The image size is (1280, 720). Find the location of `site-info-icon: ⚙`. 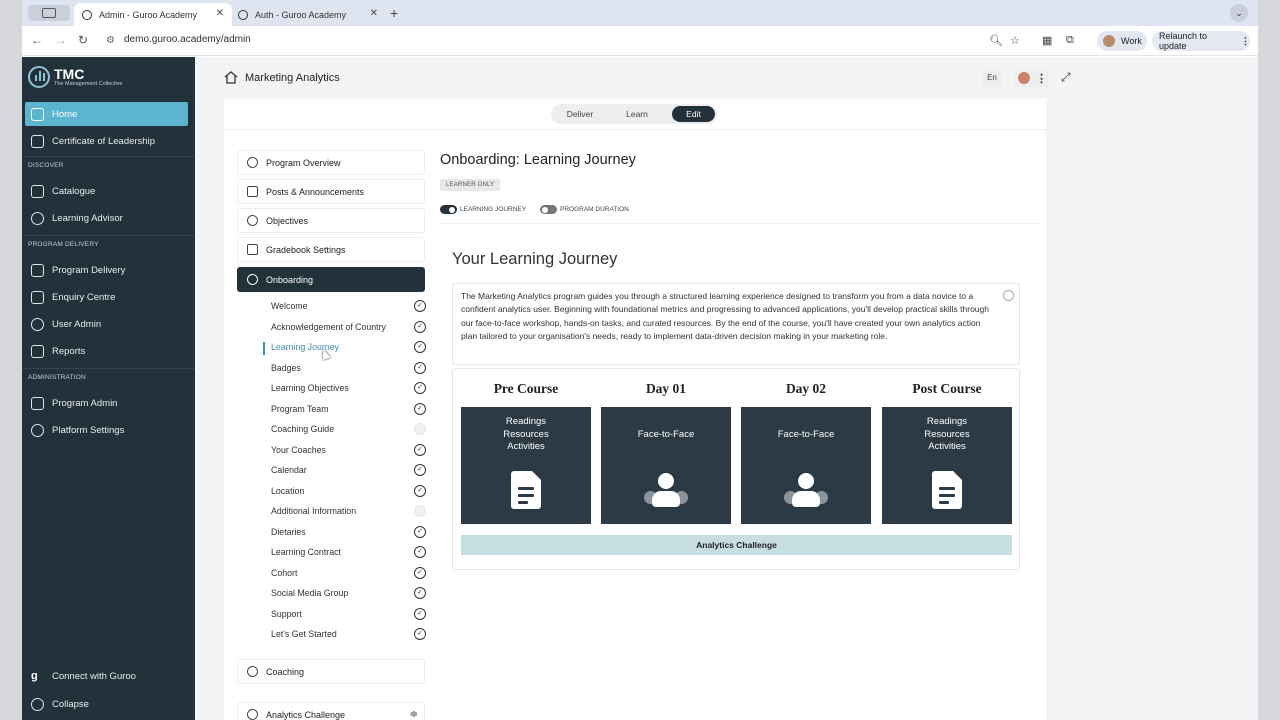

site-info-icon: ⚙ is located at coordinates (110, 40).